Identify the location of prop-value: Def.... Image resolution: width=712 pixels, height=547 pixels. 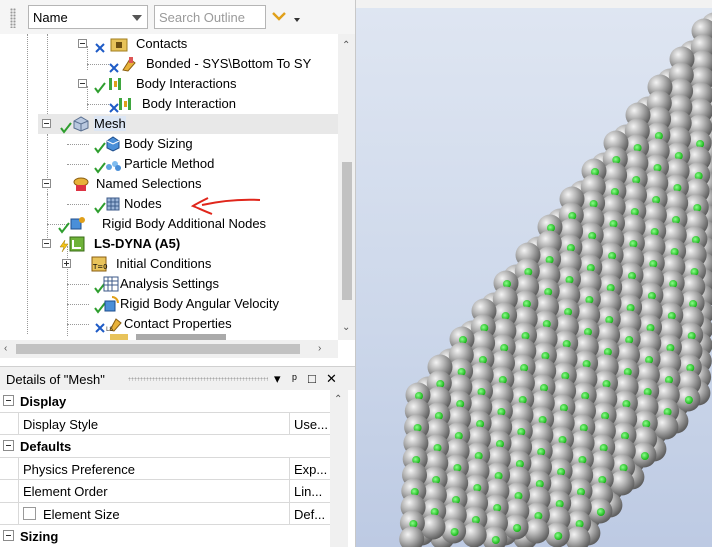
(309, 514).